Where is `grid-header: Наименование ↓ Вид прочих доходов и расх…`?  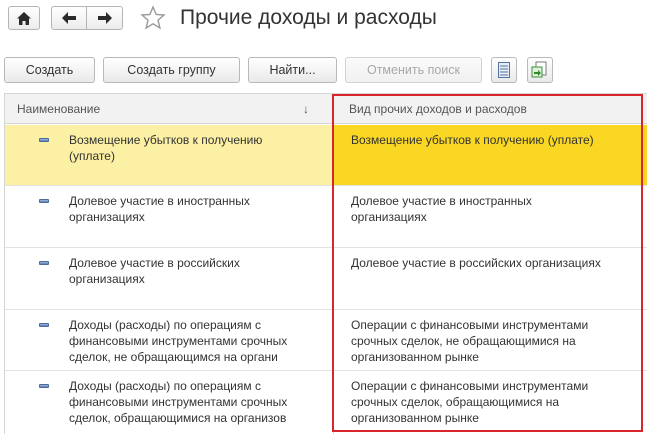
grid-header: Наименование ↓ Вид прочих доходов и расх… is located at coordinates (326, 109).